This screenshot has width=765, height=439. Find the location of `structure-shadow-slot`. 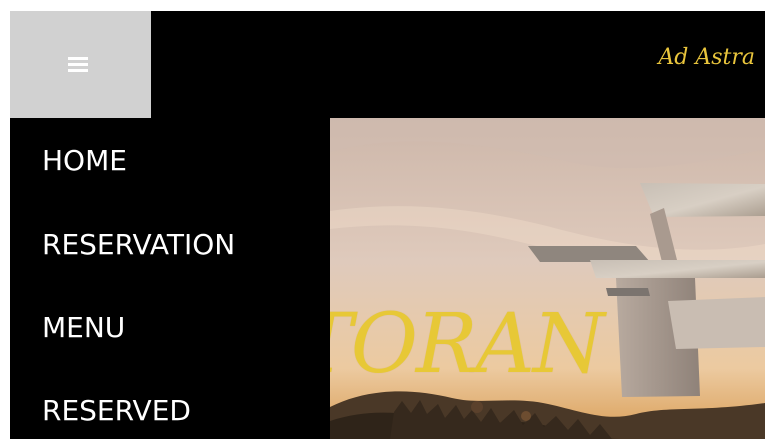

structure-shadow-slot is located at coordinates (628, 292).